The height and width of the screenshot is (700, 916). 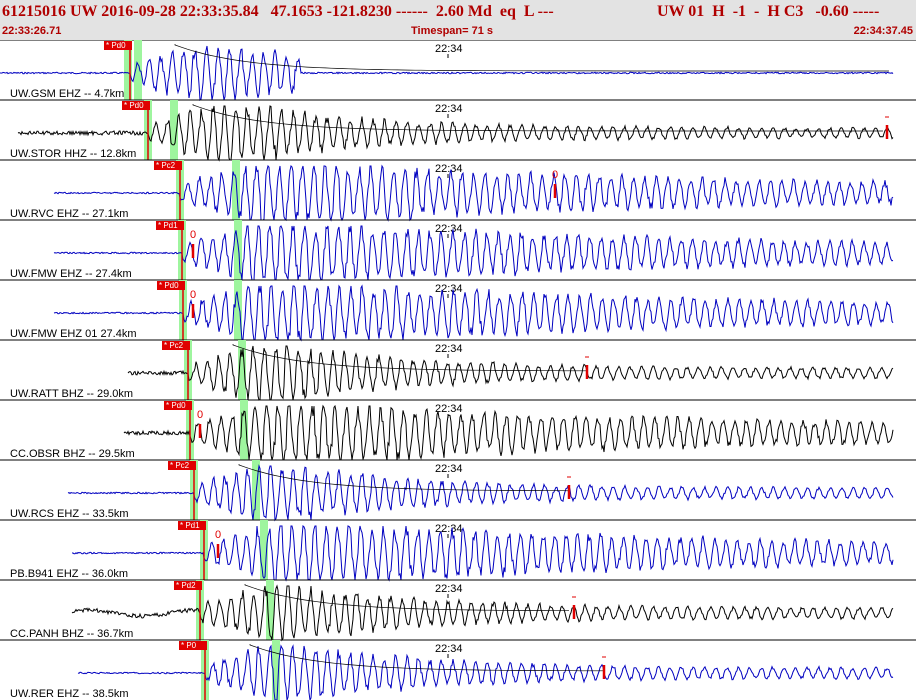 I want to click on station-label: UW.FMW EHZ 01 27.4km, so click(x=73, y=334).